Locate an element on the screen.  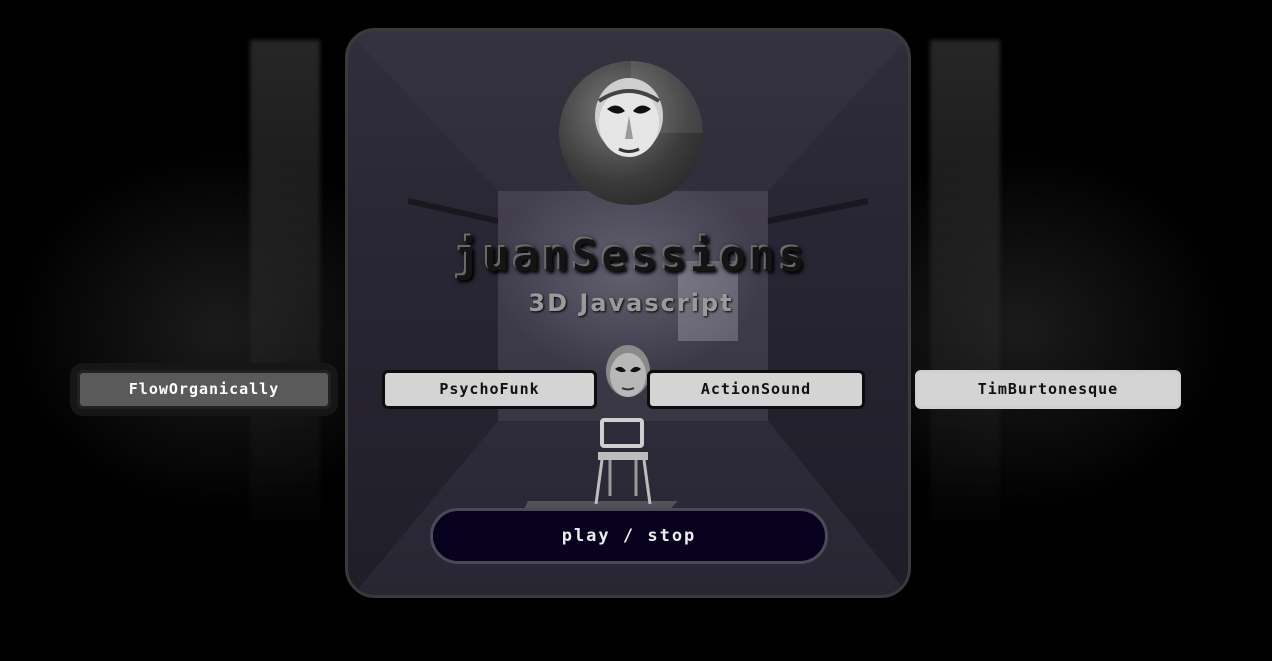
play-stop-button: play / stop is located at coordinates (629, 536).